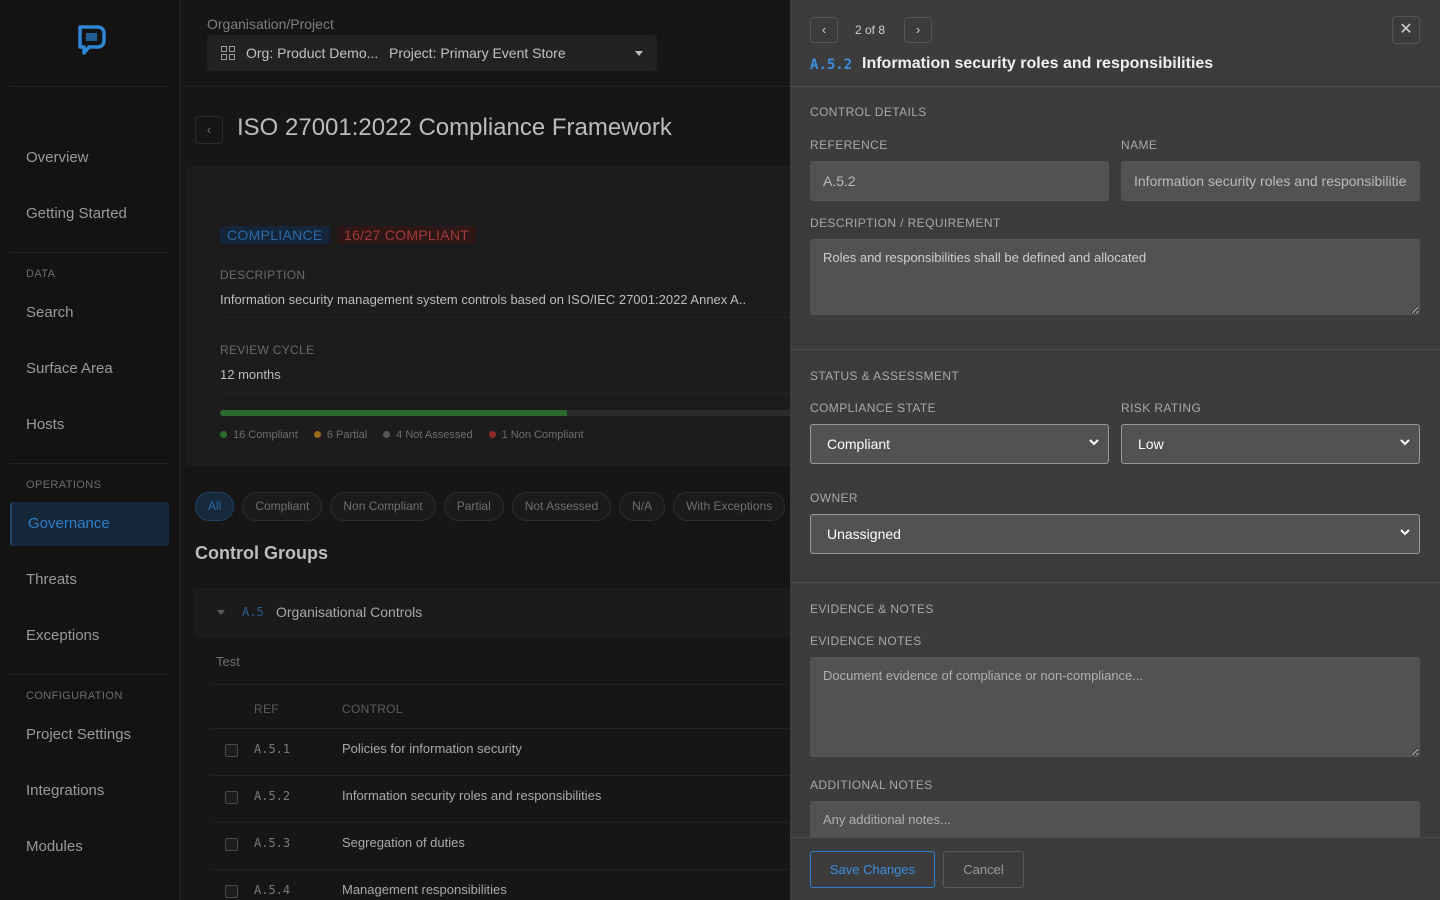  What do you see at coordinates (250, 374) in the screenshot?
I see `review-cycle-value: 12 months` at bounding box center [250, 374].